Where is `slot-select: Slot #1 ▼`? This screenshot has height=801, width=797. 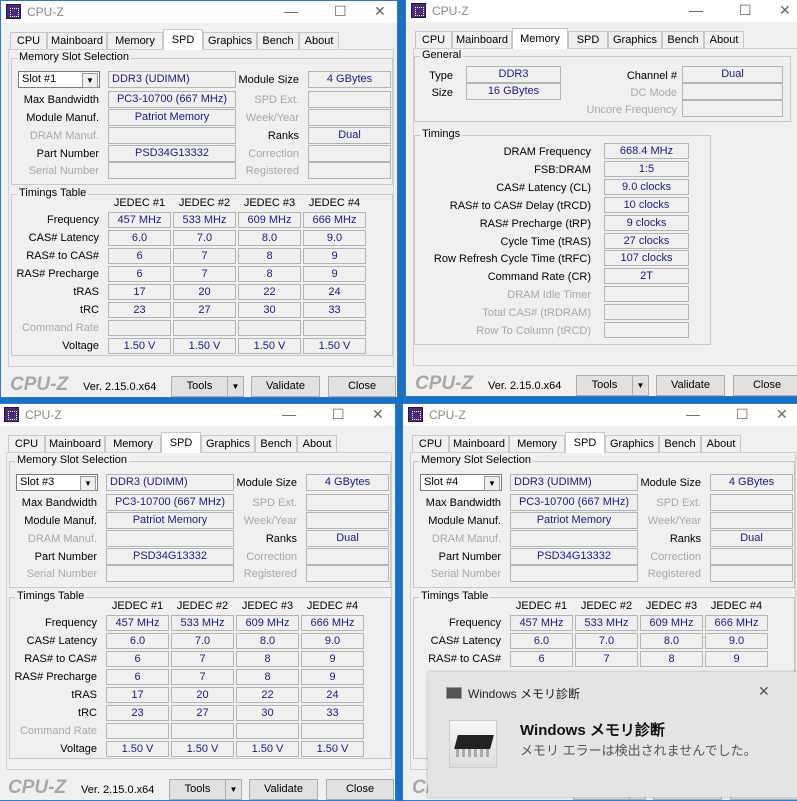 slot-select: Slot #1 ▼ is located at coordinates (59, 79).